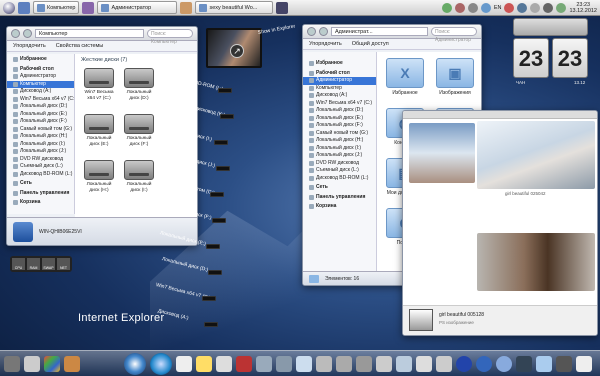 The width and height of the screenshot is (600, 376). Describe the element at coordinates (99, 176) in the screenshot. I see `drive-item: Локальный диск (H:)` at that location.